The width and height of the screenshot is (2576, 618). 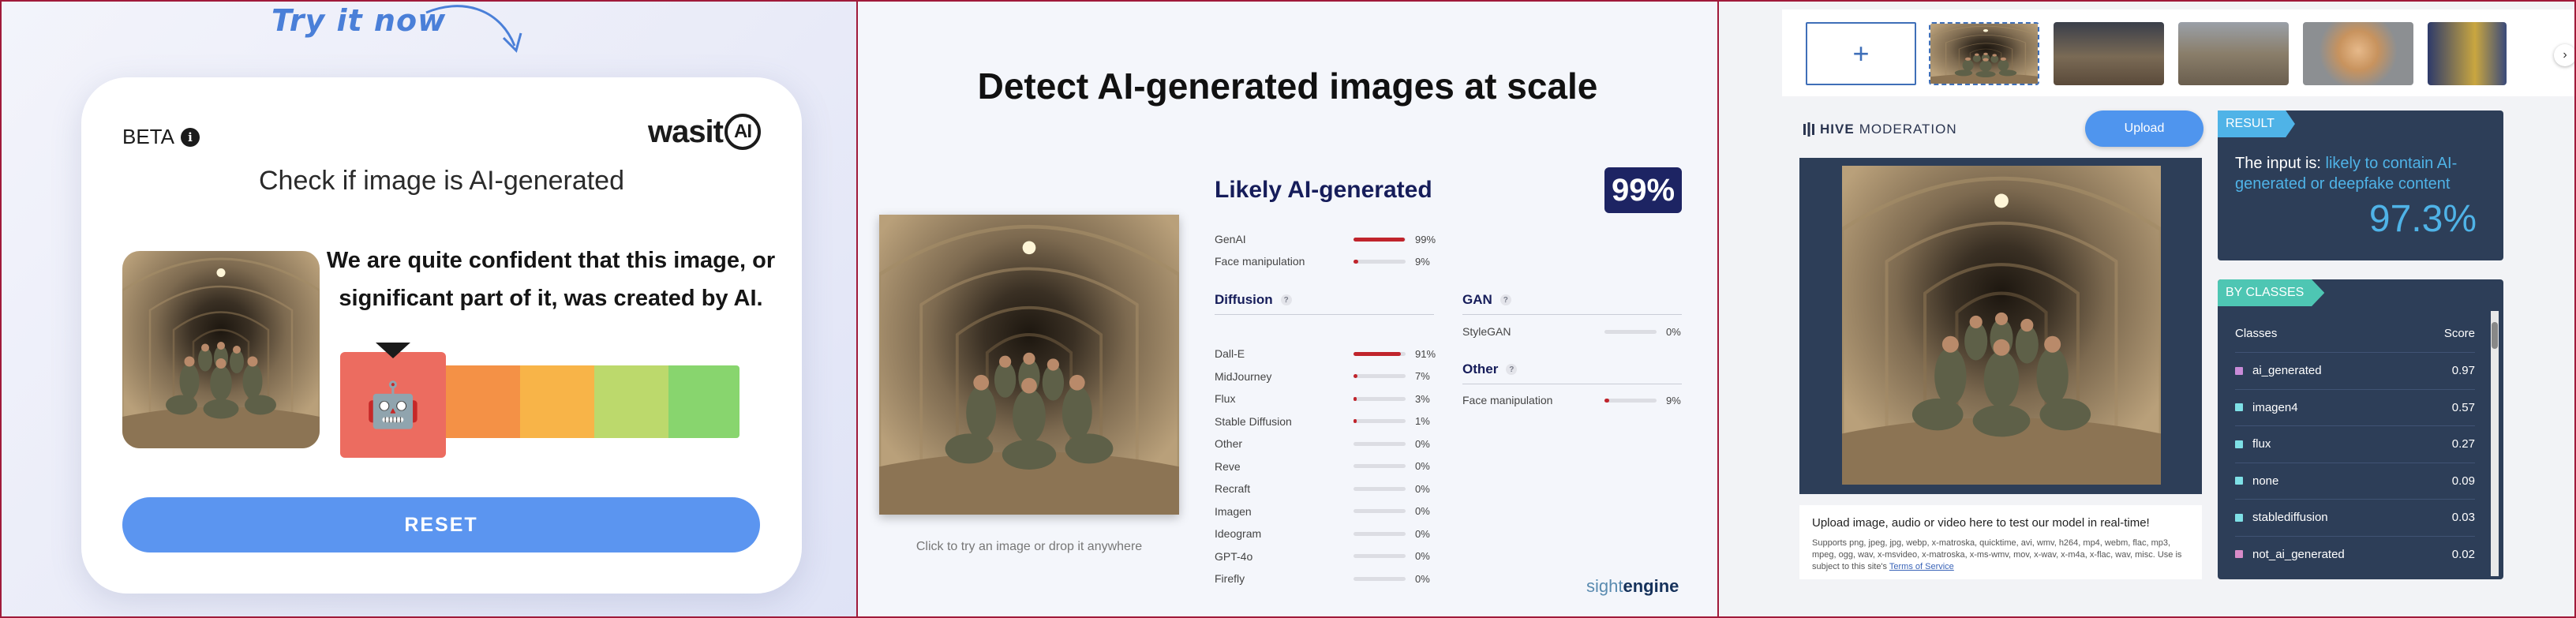 What do you see at coordinates (1325, 353) in the screenshot?
I see `diffusion-row: Dall-E 91%` at bounding box center [1325, 353].